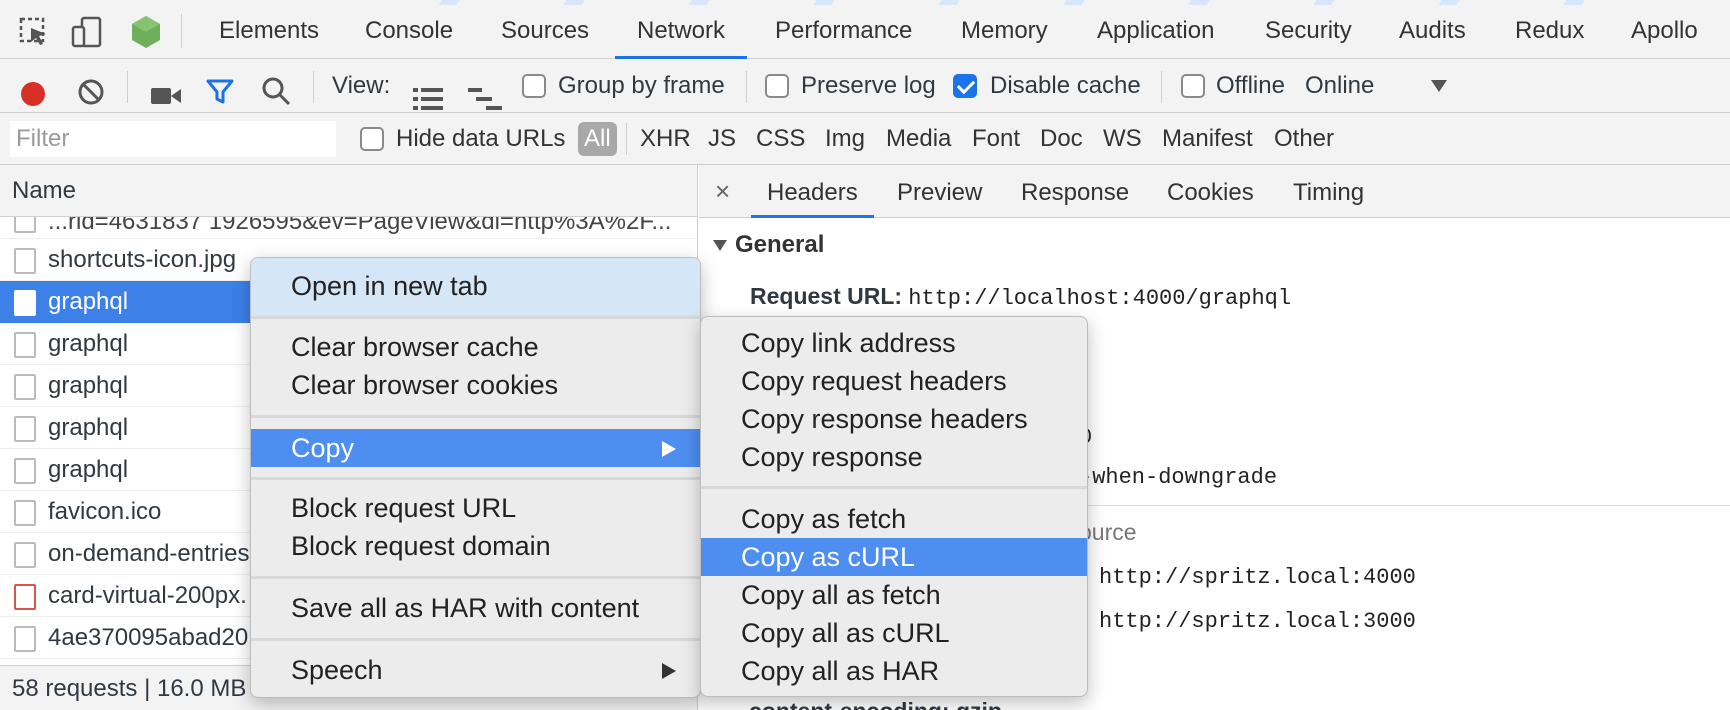  What do you see at coordinates (1004, 29) in the screenshot?
I see `tab-memory: Memory` at bounding box center [1004, 29].